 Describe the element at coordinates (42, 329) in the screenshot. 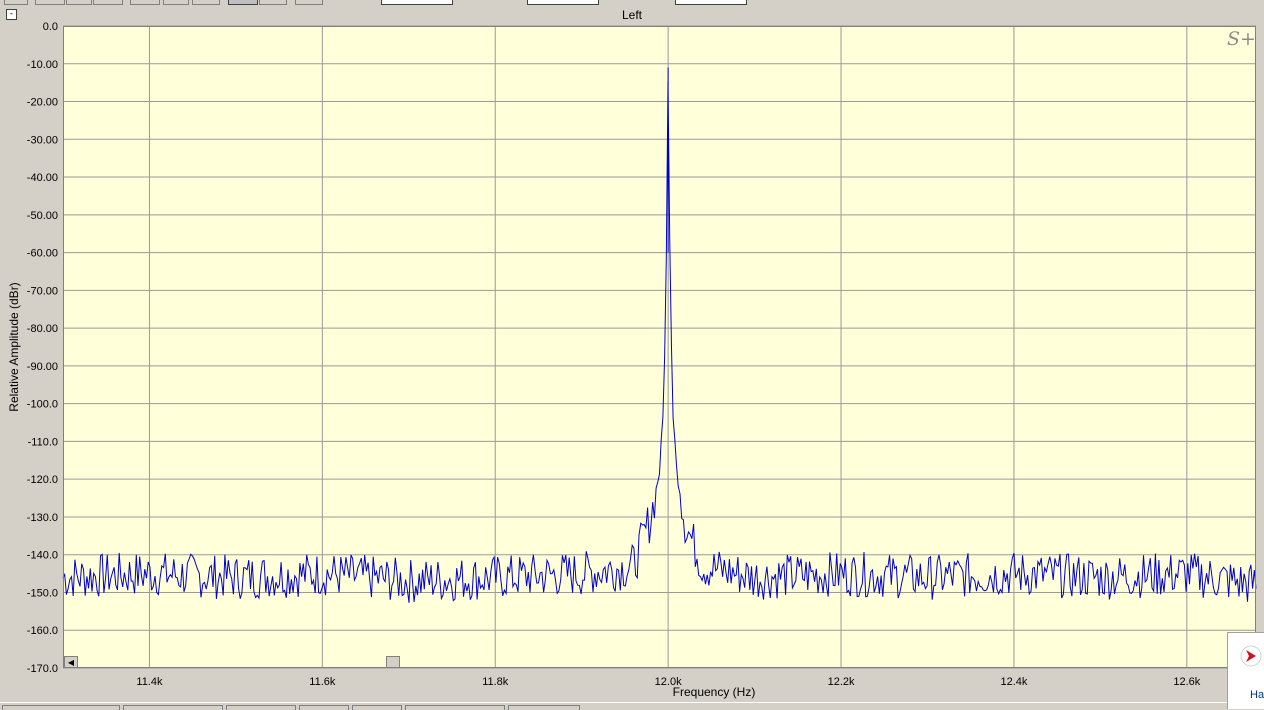

I see `y-tick-label: -80.00` at that location.